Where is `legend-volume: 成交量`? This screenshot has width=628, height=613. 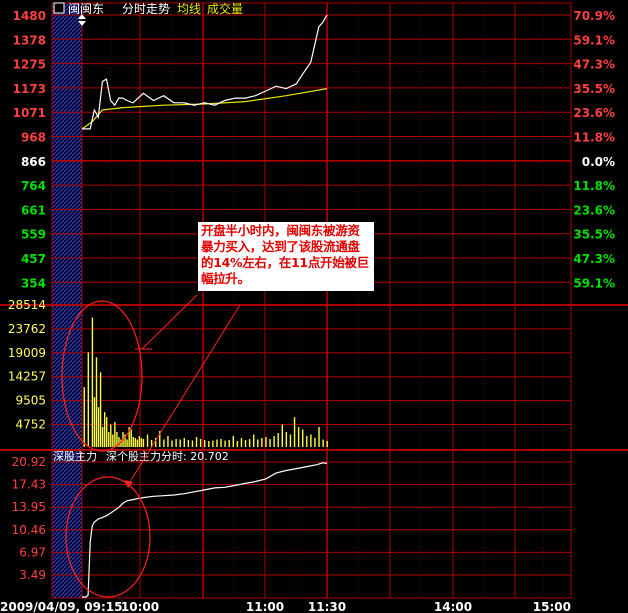
legend-volume: 成交量 is located at coordinates (225, 8).